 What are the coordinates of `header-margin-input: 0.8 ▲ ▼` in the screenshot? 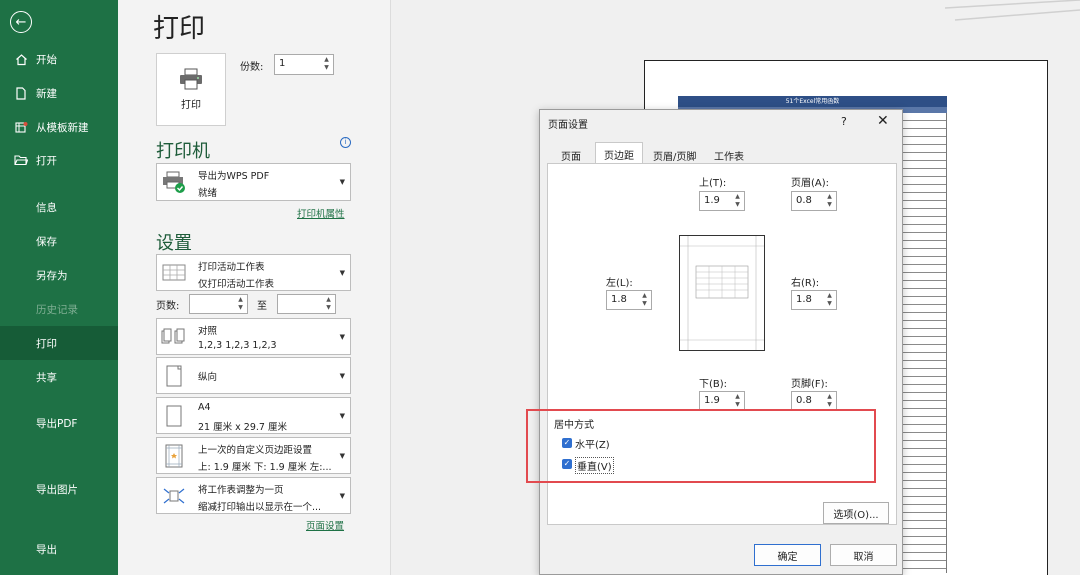 It's located at (814, 201).